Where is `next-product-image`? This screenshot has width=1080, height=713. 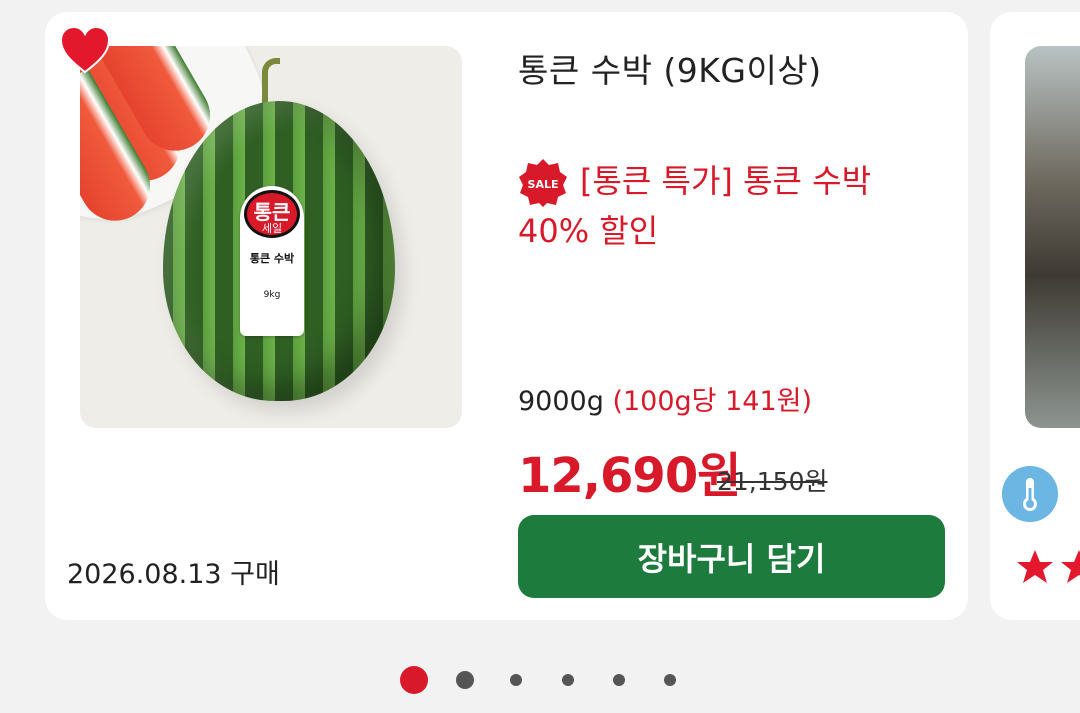 next-product-image is located at coordinates (1052, 237).